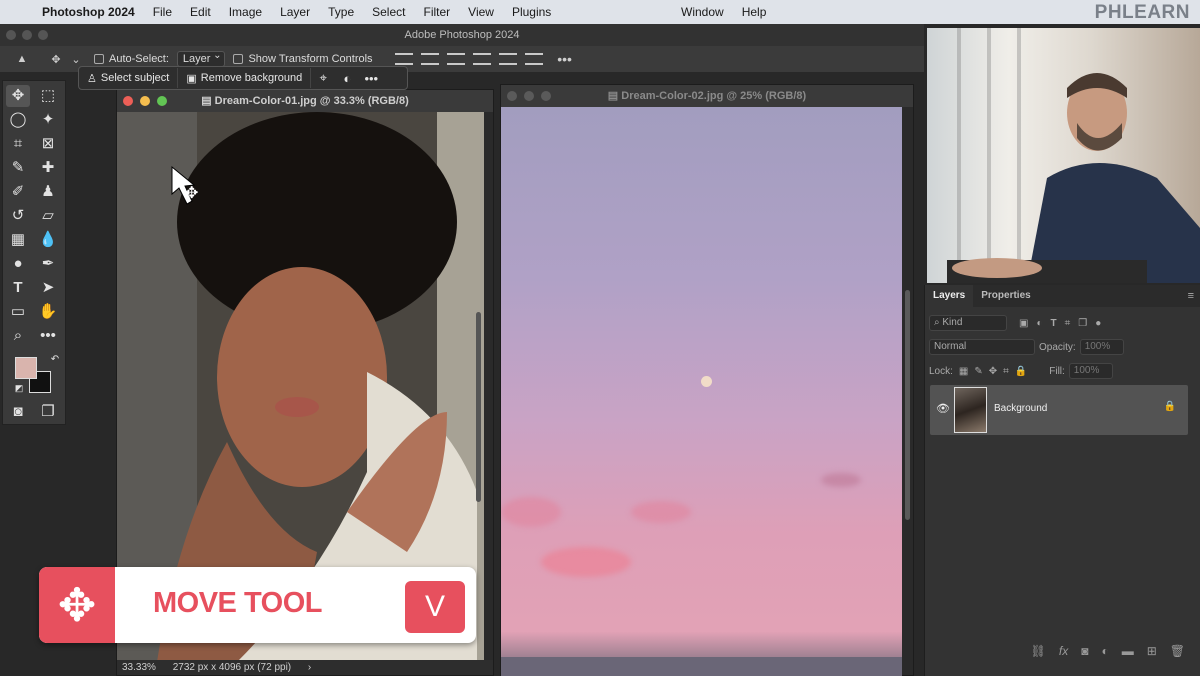  I want to click on more-icon: •••, so click(371, 78).